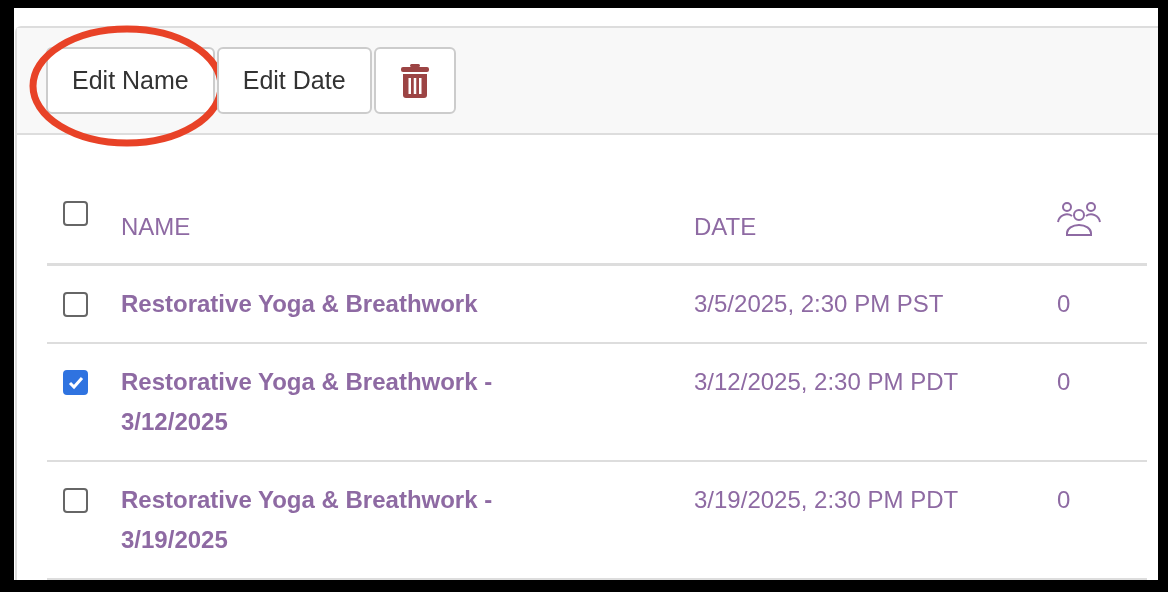 The image size is (1168, 592). I want to click on delete-button, so click(414, 80).